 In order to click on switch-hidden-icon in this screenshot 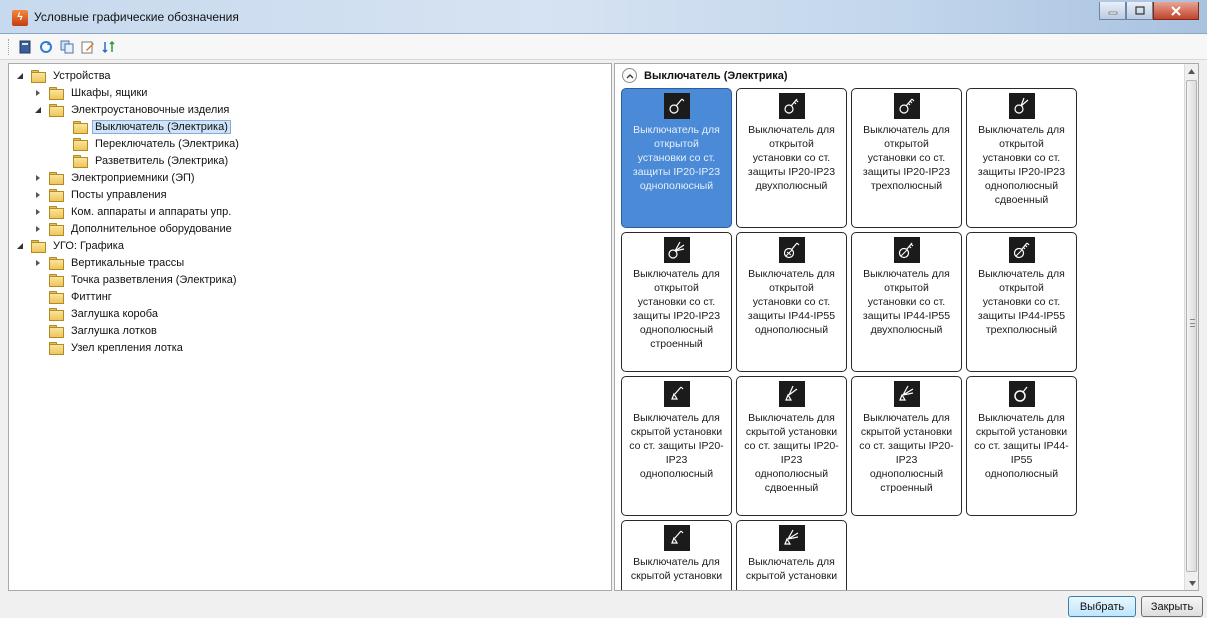, I will do `click(676, 538)`.